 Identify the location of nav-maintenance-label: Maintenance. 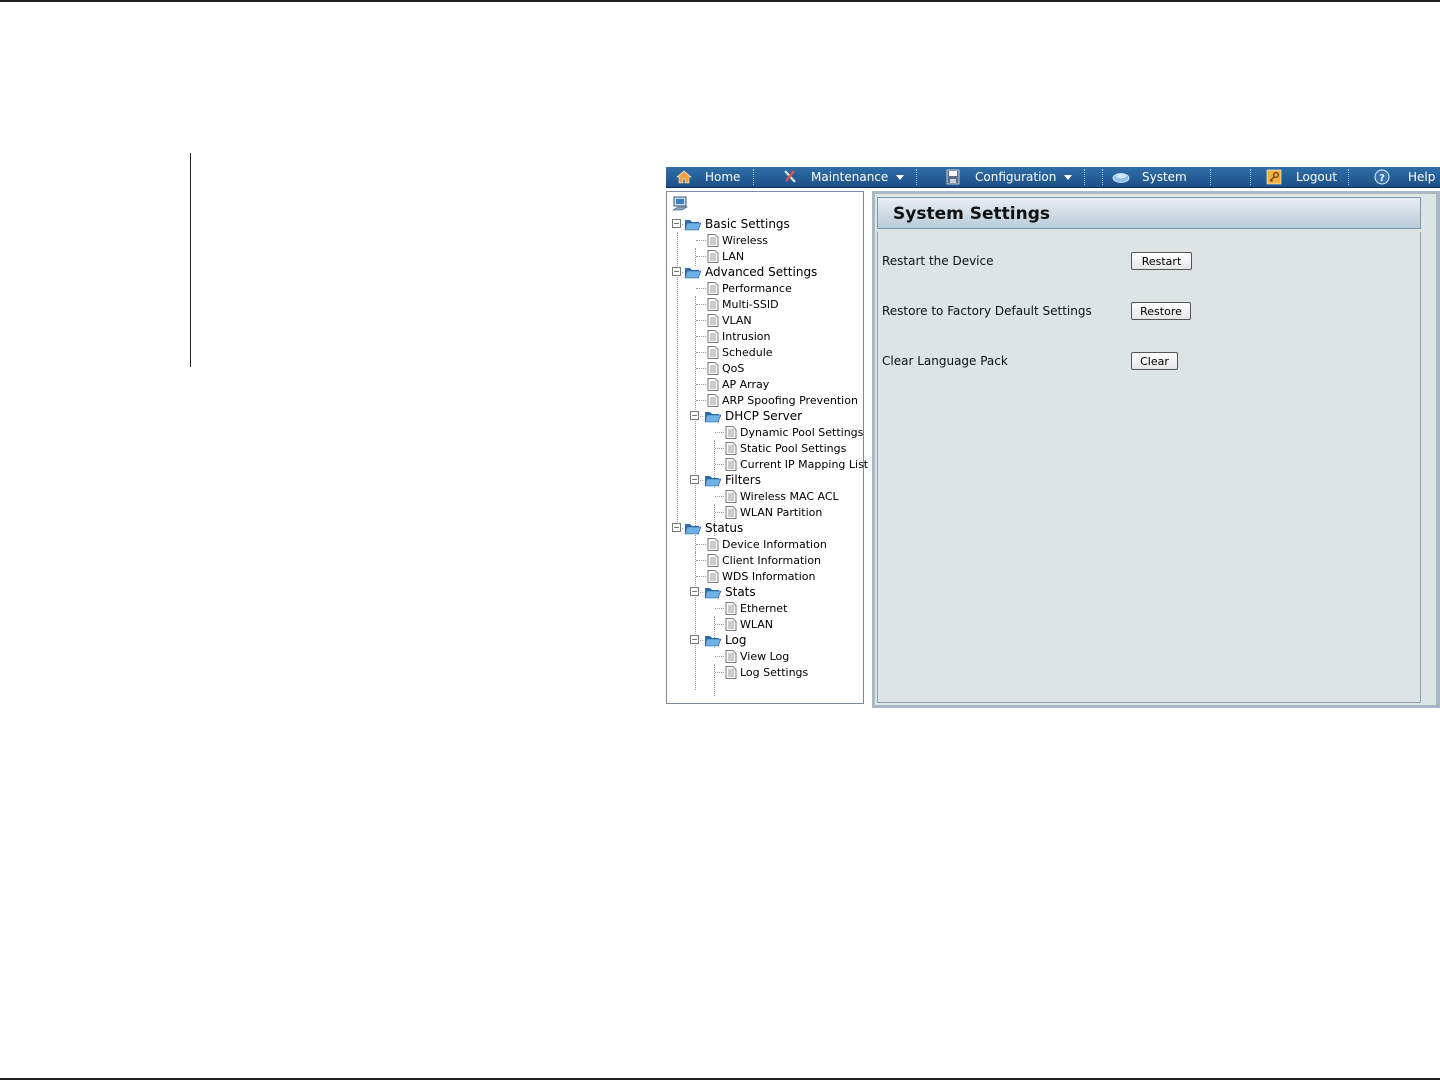
(850, 177).